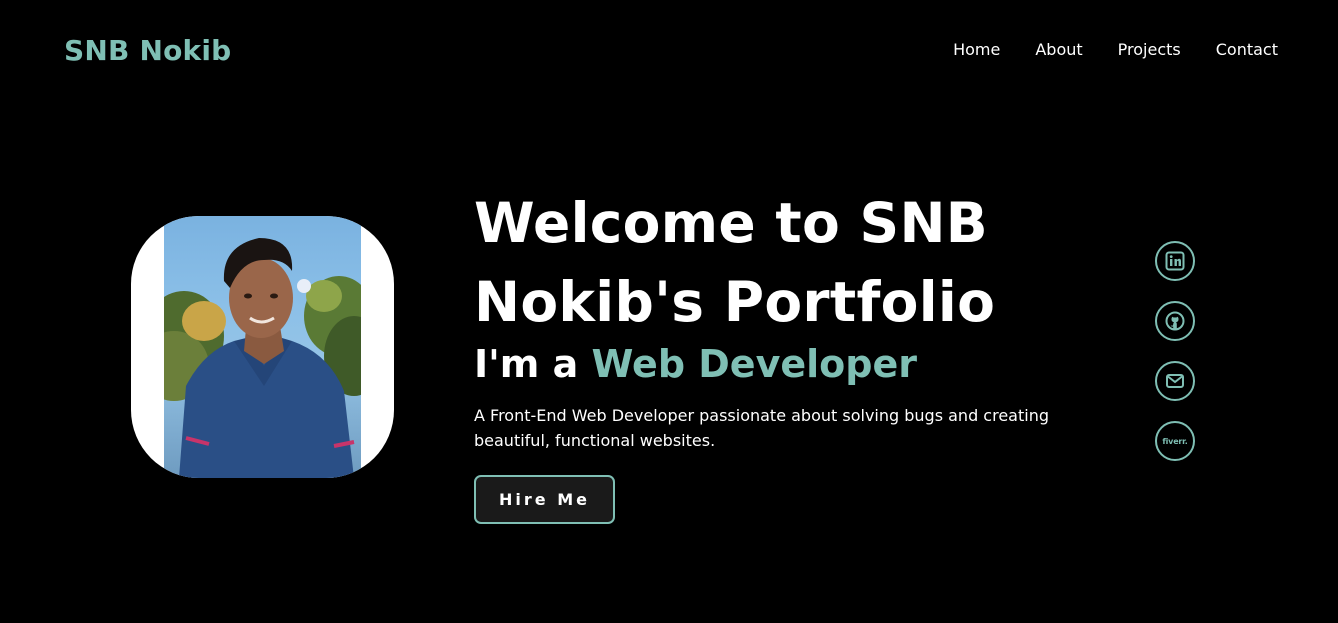 The image size is (1338, 623). I want to click on hero-title: Welcome to SNB Nokib's Portfolio, so click(735, 262).